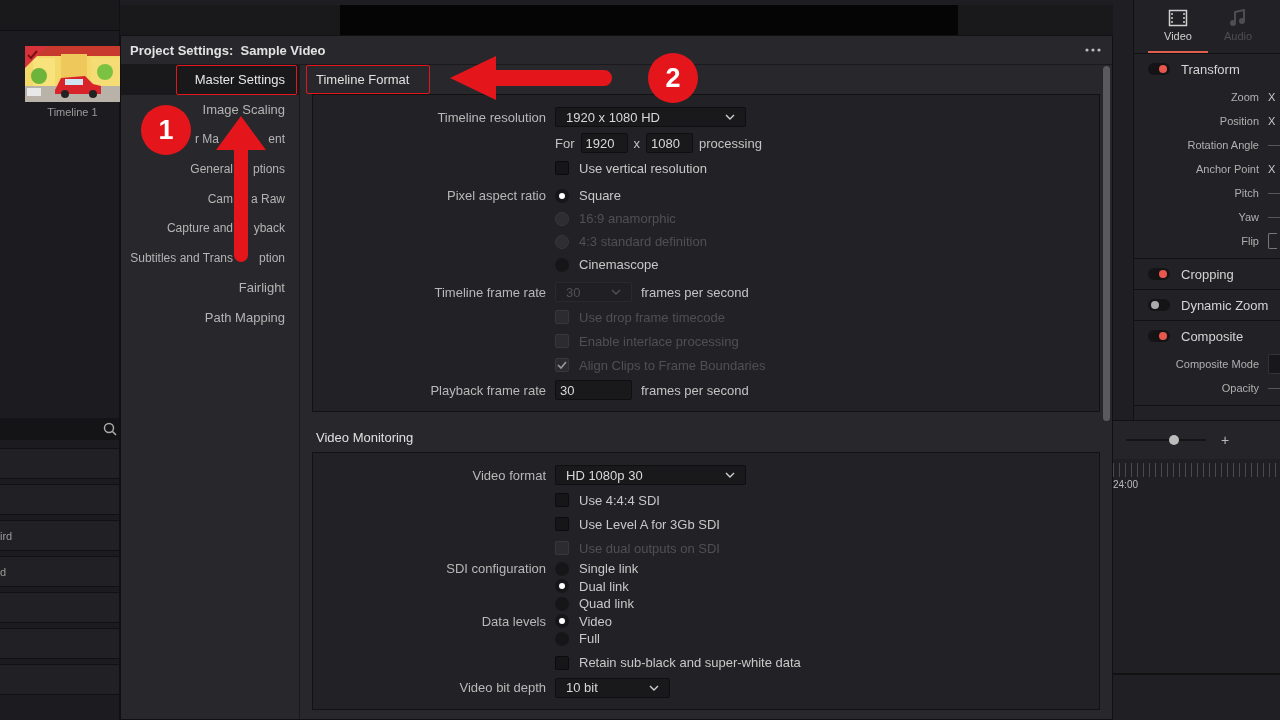 Image resolution: width=1280 pixels, height=720 pixels. Describe the element at coordinates (1244, 97) in the screenshot. I see `property-label: Zoom` at that location.